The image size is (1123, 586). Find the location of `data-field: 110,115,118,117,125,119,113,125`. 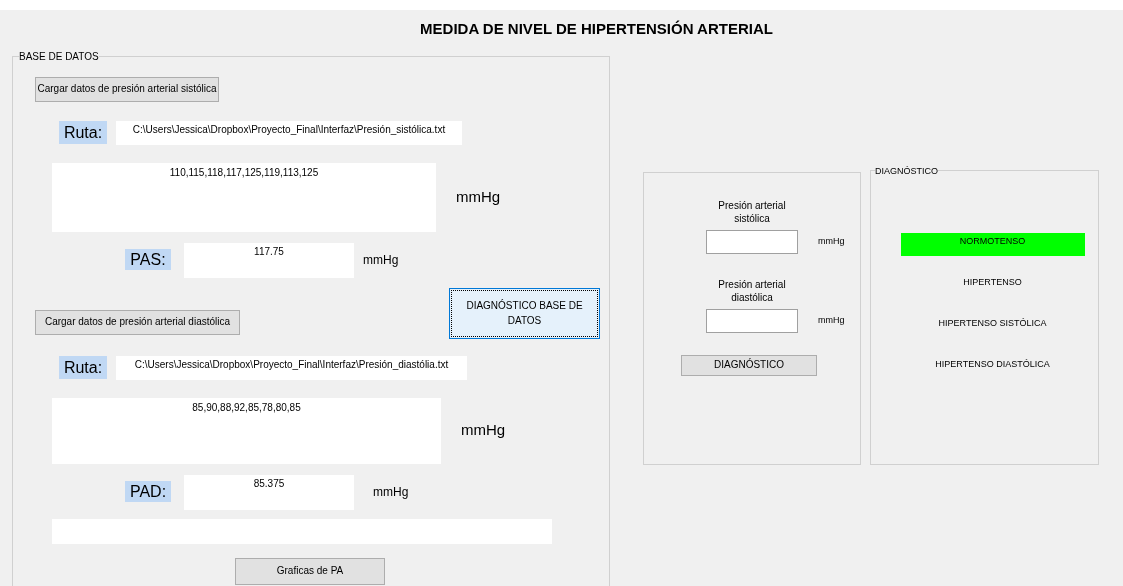

data-field: 110,115,118,117,125,119,113,125 is located at coordinates (244, 197).